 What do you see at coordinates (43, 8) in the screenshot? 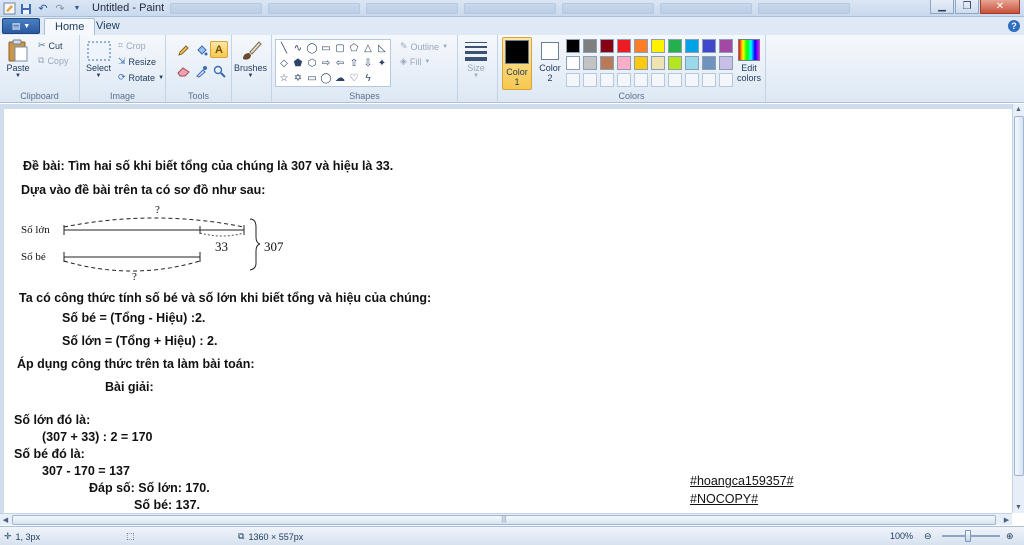
I see `undo-icon: ↶` at bounding box center [43, 8].